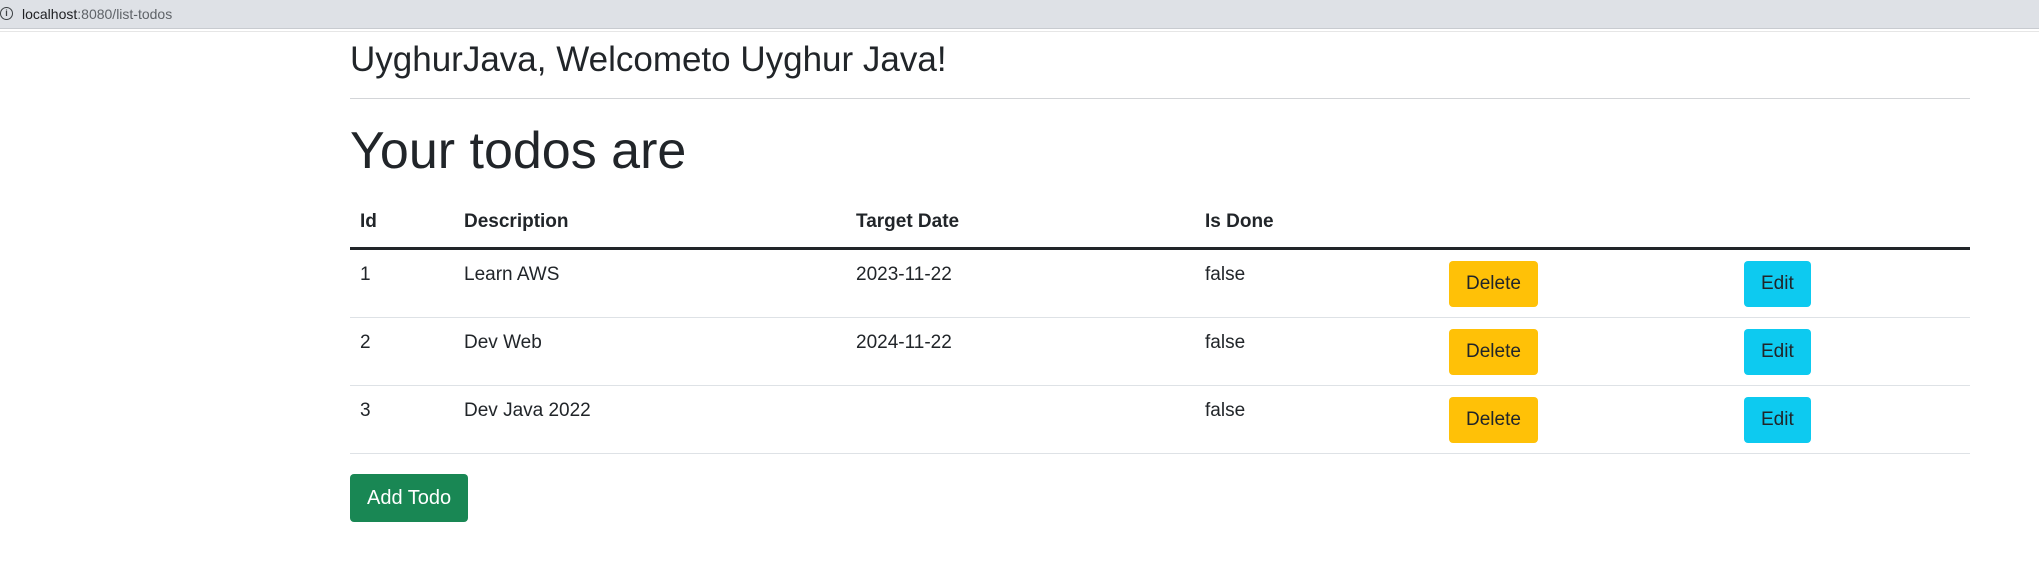  Describe the element at coordinates (50, 14) in the screenshot. I see `url-host: localhost` at that location.